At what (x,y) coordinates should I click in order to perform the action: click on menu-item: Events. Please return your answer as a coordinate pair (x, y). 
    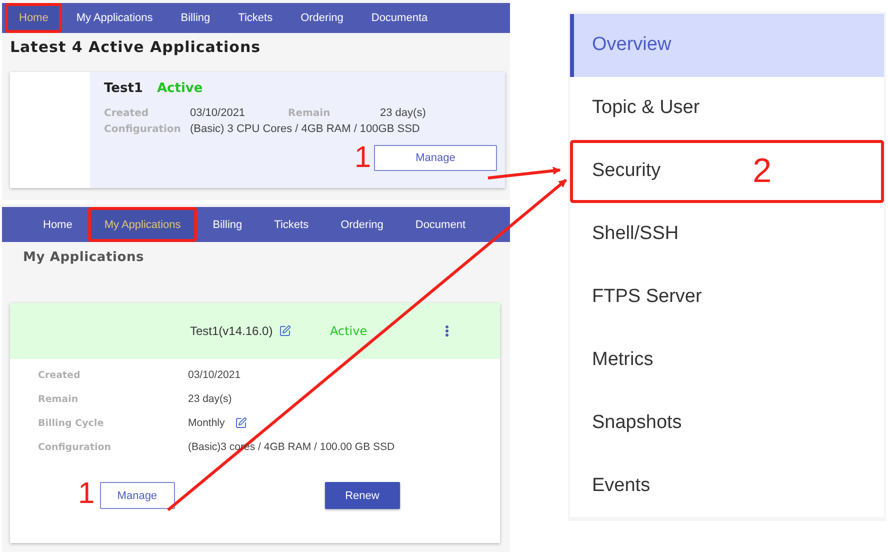
    Looking at the image, I should click on (727, 485).